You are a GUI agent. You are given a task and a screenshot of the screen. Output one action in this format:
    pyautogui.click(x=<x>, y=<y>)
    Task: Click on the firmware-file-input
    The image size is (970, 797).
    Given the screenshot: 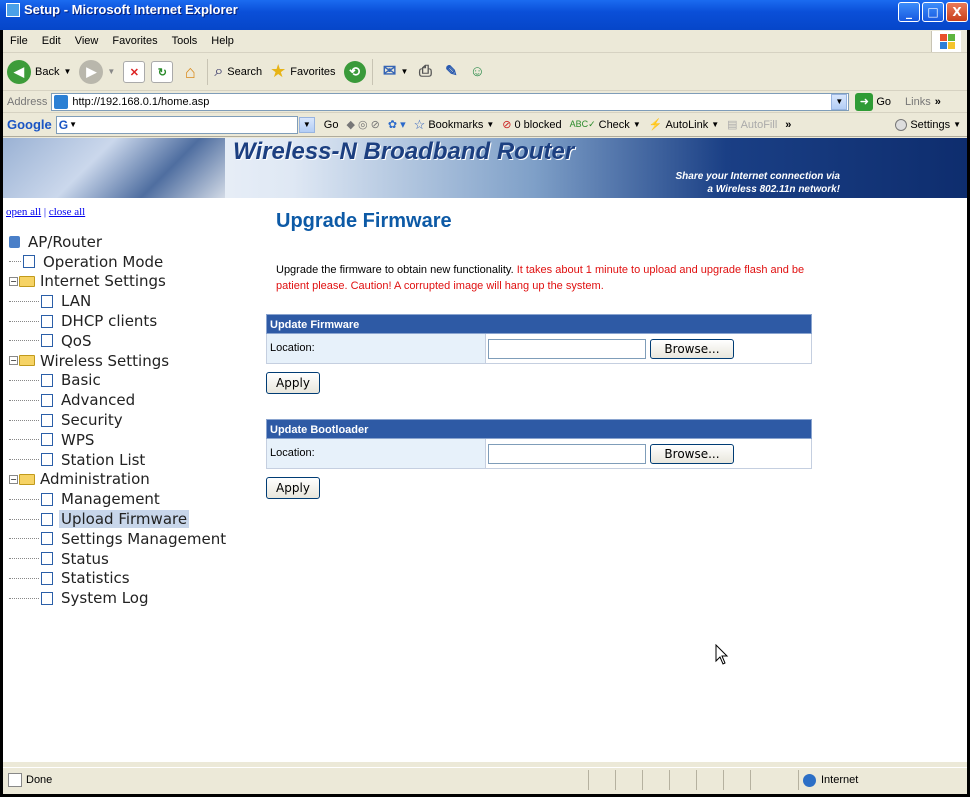 What is the action you would take?
    pyautogui.click(x=567, y=348)
    